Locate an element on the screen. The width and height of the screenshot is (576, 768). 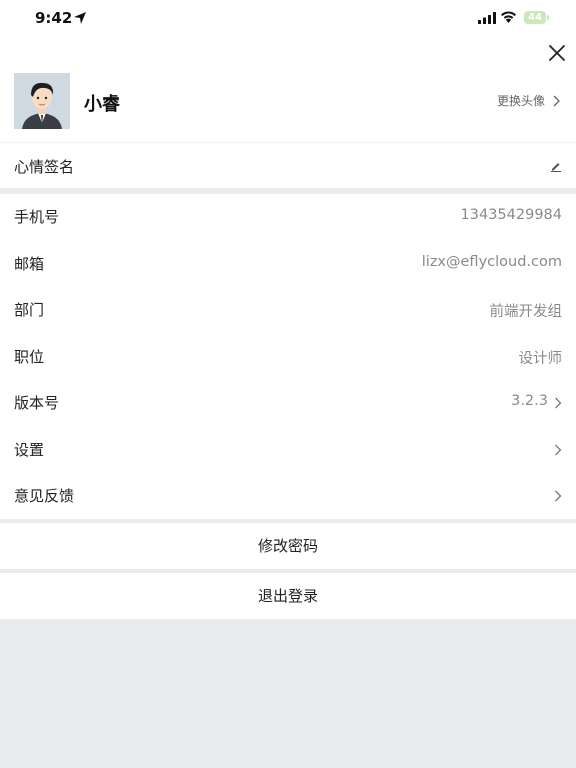
settings-label: 设置 is located at coordinates (29, 450).